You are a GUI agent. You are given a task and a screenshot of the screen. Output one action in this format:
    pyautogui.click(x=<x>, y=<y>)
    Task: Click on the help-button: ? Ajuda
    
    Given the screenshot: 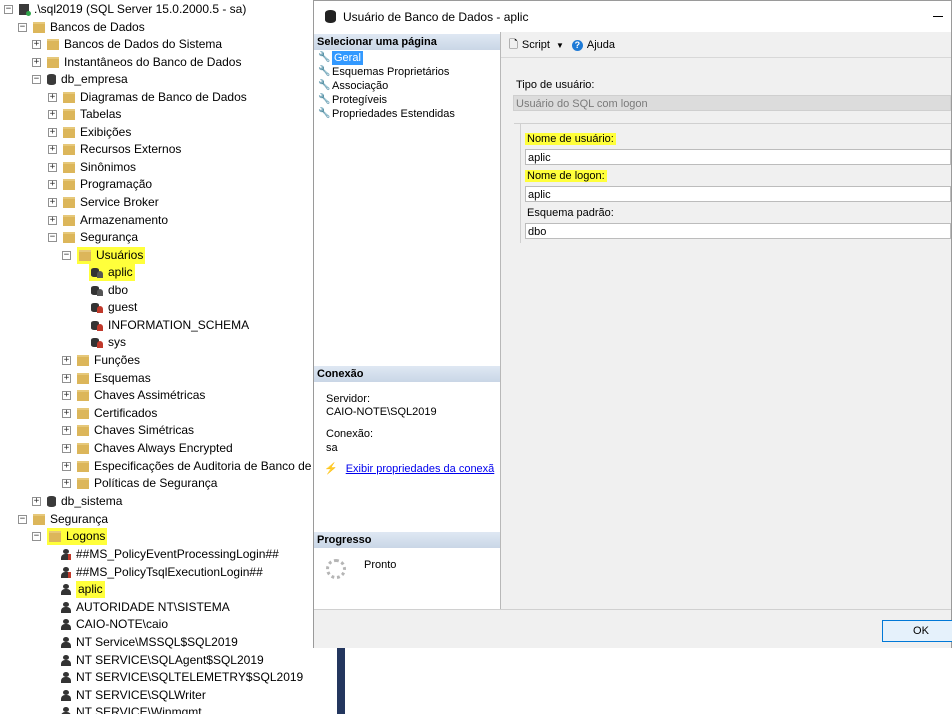 What is the action you would take?
    pyautogui.click(x=593, y=45)
    